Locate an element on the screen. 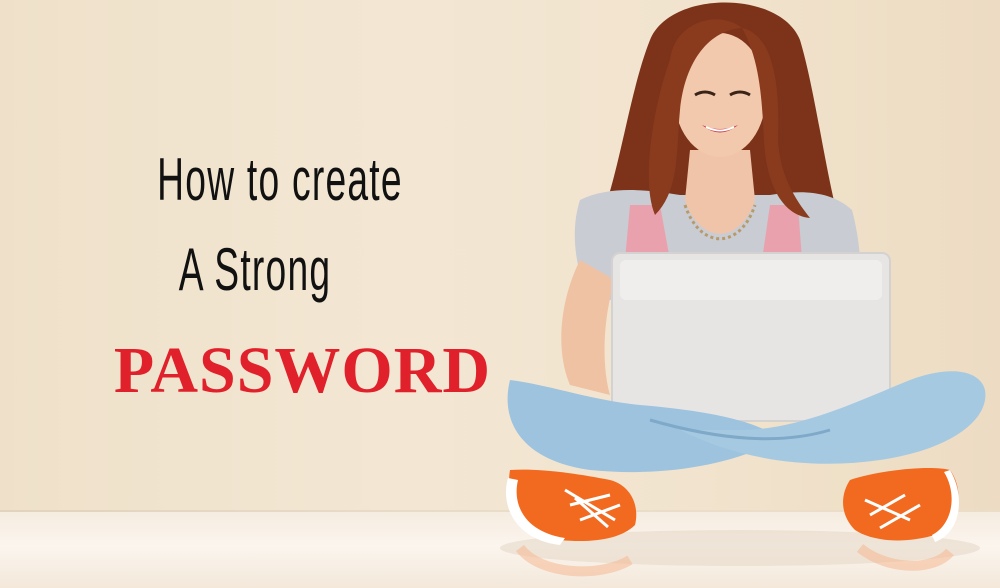 This screenshot has height=588, width=1000. laptop-sheen is located at coordinates (751, 280).